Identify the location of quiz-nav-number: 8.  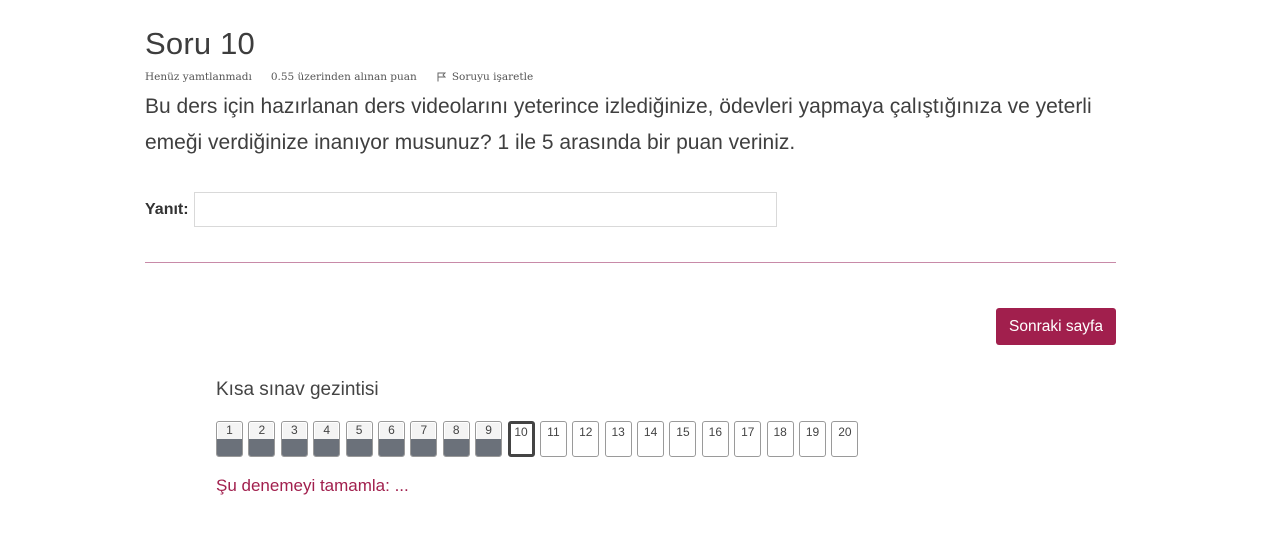
(456, 431).